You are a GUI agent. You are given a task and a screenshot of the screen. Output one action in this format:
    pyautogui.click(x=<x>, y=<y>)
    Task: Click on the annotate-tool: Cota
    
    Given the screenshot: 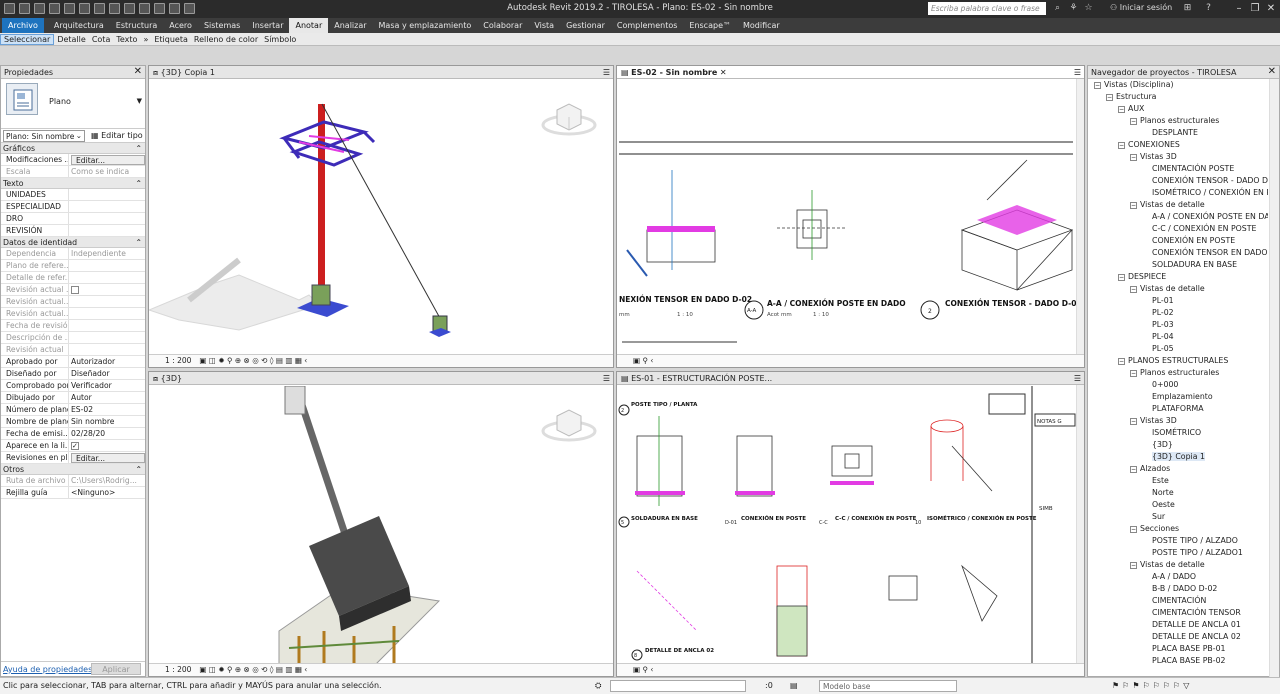 What is the action you would take?
    pyautogui.click(x=101, y=39)
    